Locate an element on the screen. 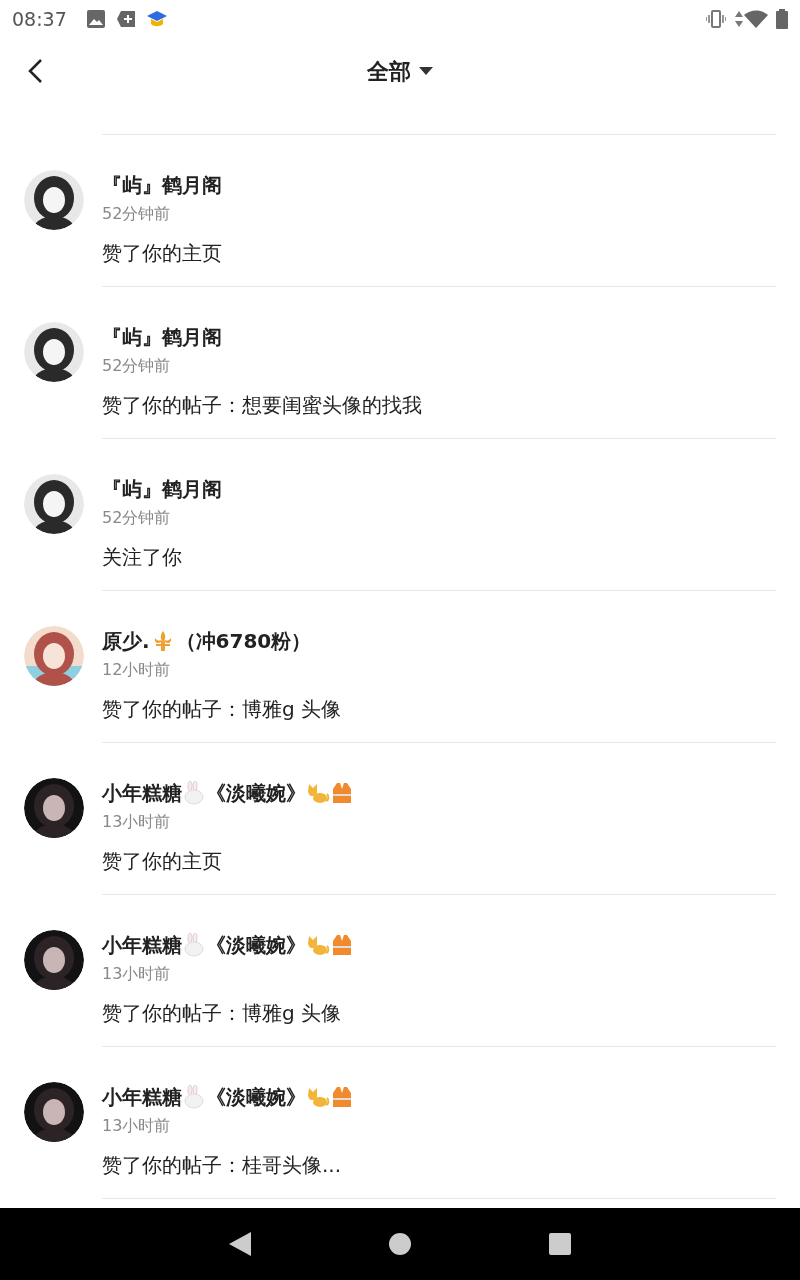 This screenshot has width=800, height=1280. recents-square-icon is located at coordinates (560, 1244).